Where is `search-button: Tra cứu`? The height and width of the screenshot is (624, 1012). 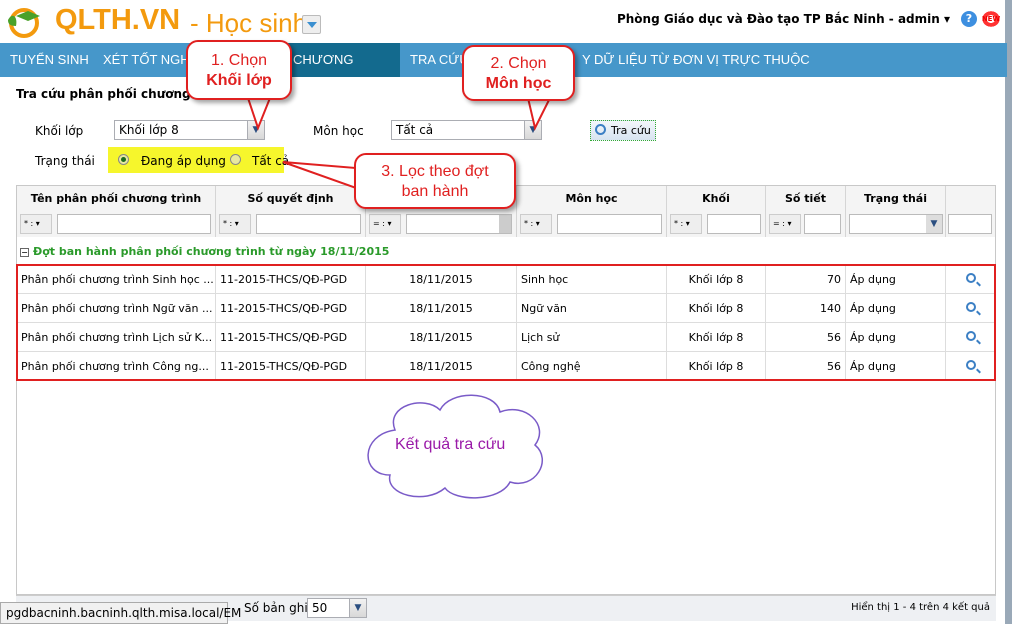 search-button: Tra cứu is located at coordinates (623, 130).